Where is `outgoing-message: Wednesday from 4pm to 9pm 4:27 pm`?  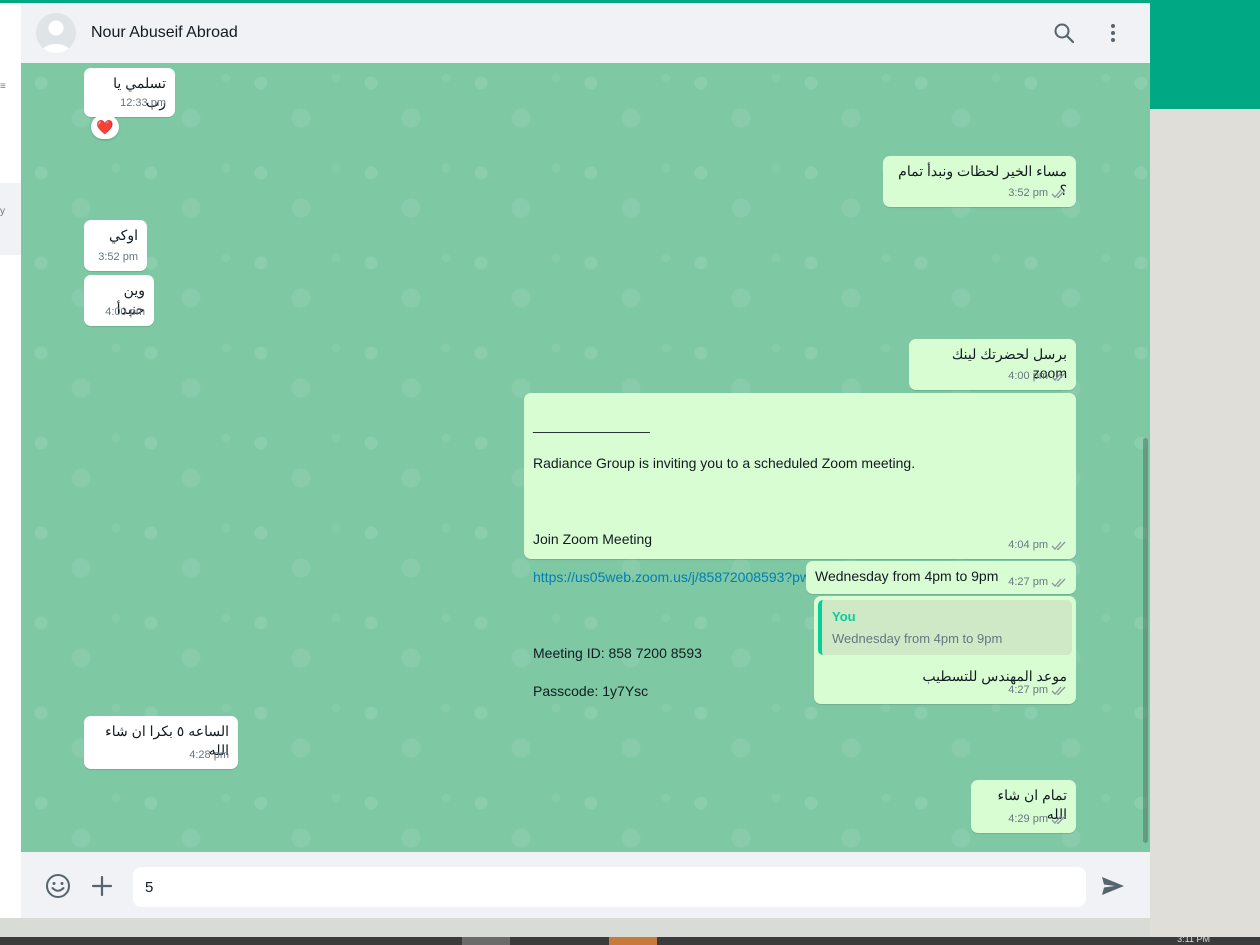 outgoing-message: Wednesday from 4pm to 9pm 4:27 pm is located at coordinates (941, 577).